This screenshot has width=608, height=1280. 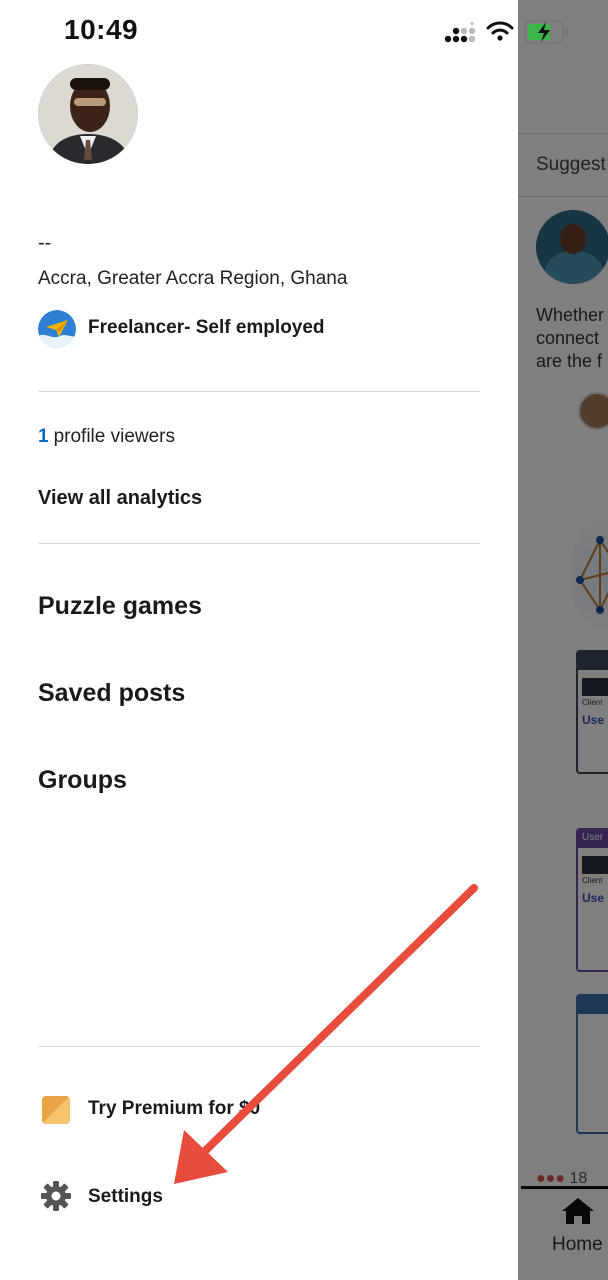 What do you see at coordinates (101, 29) in the screenshot?
I see `status-time: 10:49` at bounding box center [101, 29].